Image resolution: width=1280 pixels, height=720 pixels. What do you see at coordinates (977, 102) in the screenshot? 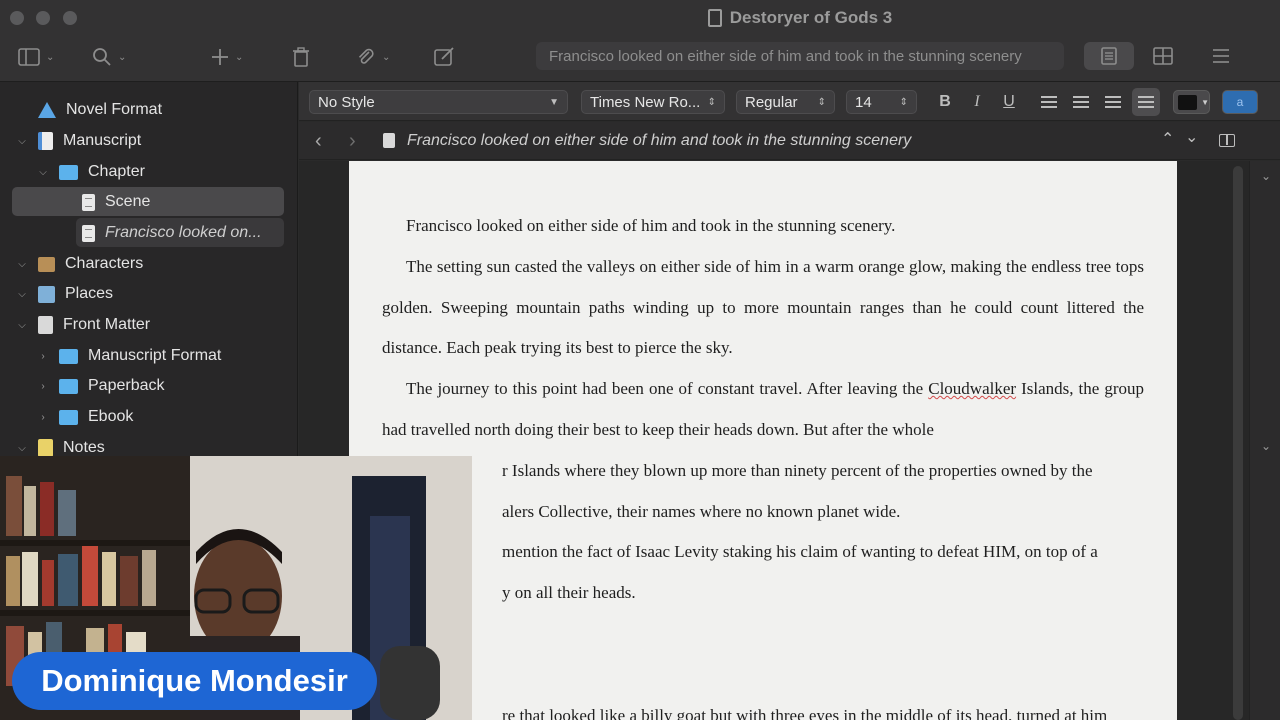
I see `italic-button: I` at bounding box center [977, 102].